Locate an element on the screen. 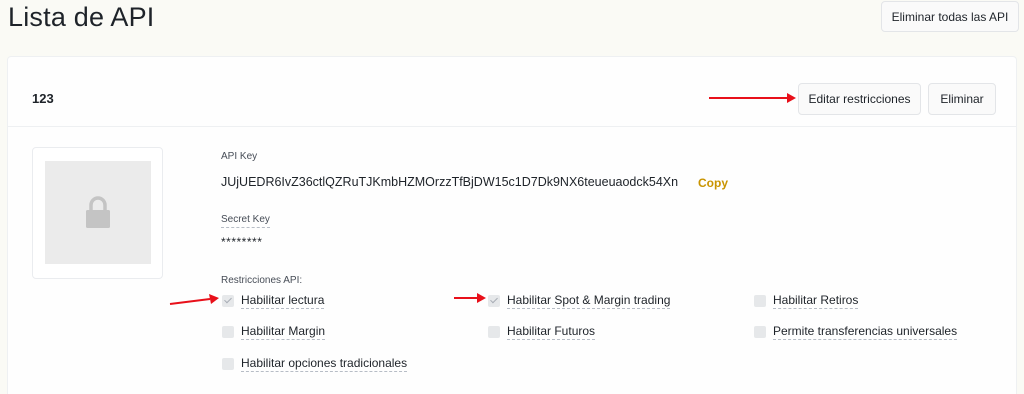 This screenshot has height=394, width=1024. restriction-label: Habilitar Retiros is located at coordinates (816, 301).